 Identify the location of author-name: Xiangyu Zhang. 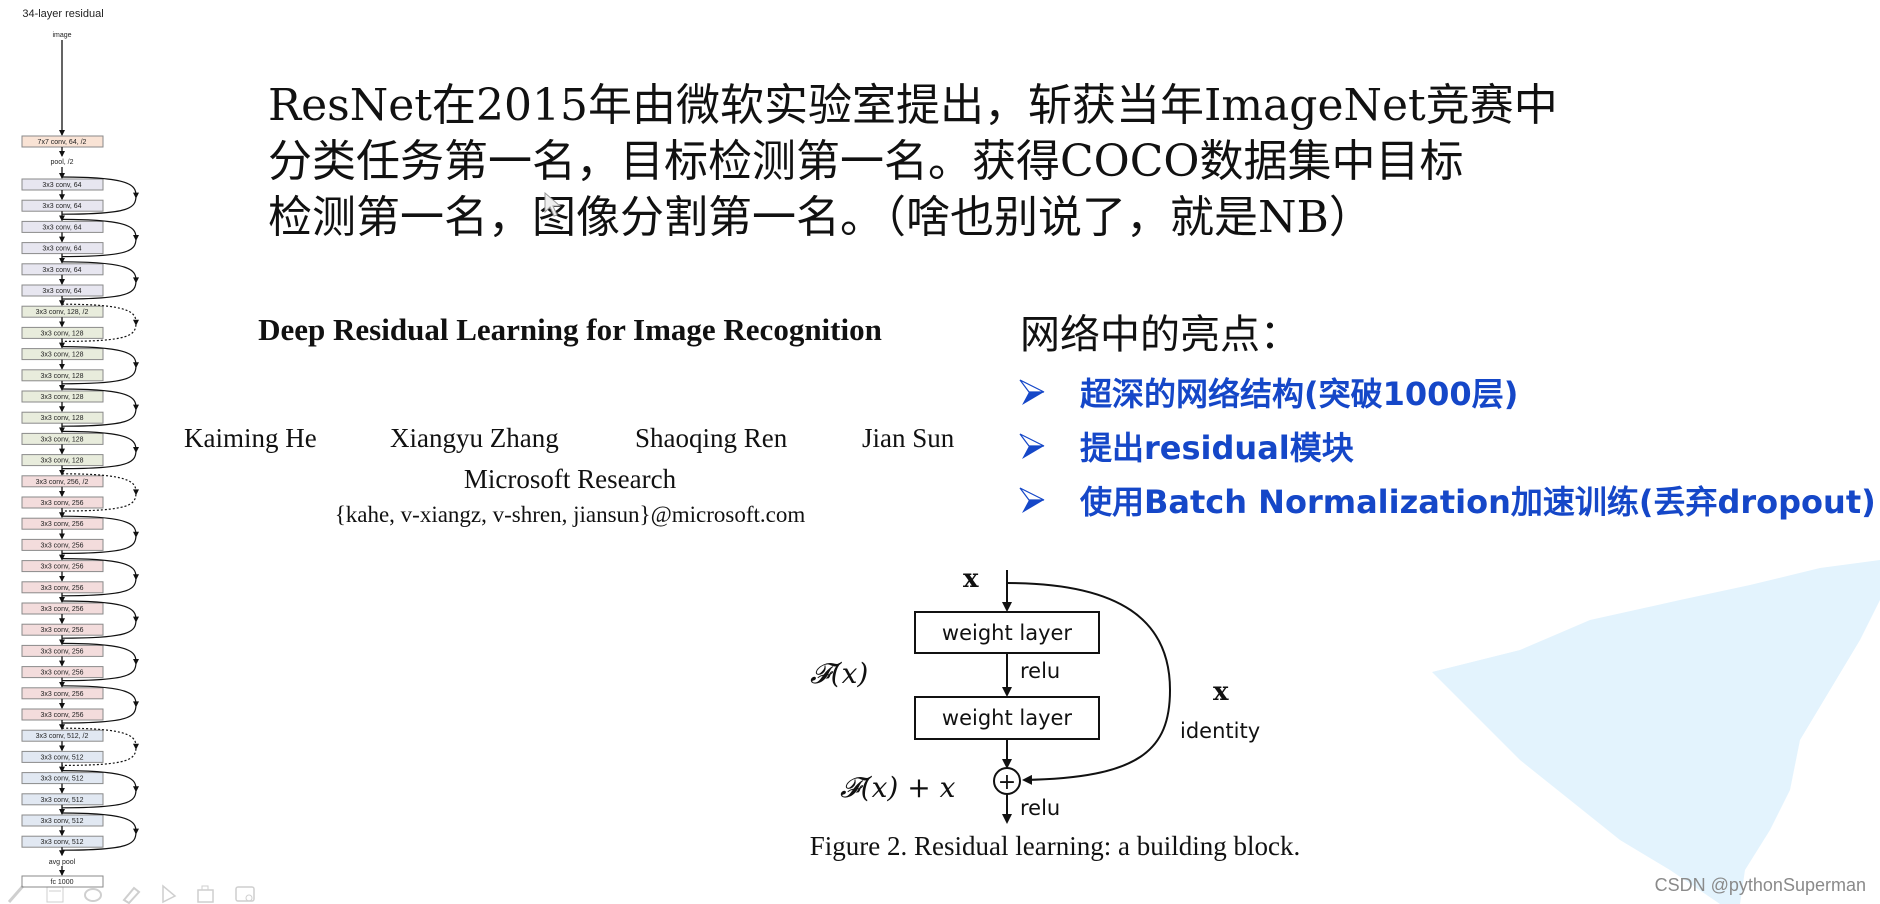
(474, 438).